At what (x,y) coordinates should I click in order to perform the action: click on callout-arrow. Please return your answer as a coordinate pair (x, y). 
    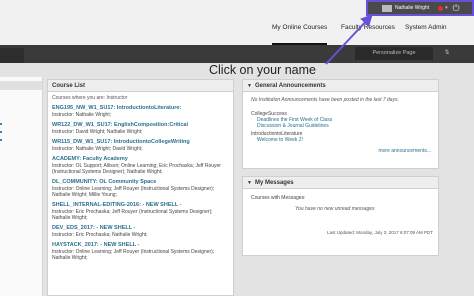
    Looking at the image, I should click on (349, 39).